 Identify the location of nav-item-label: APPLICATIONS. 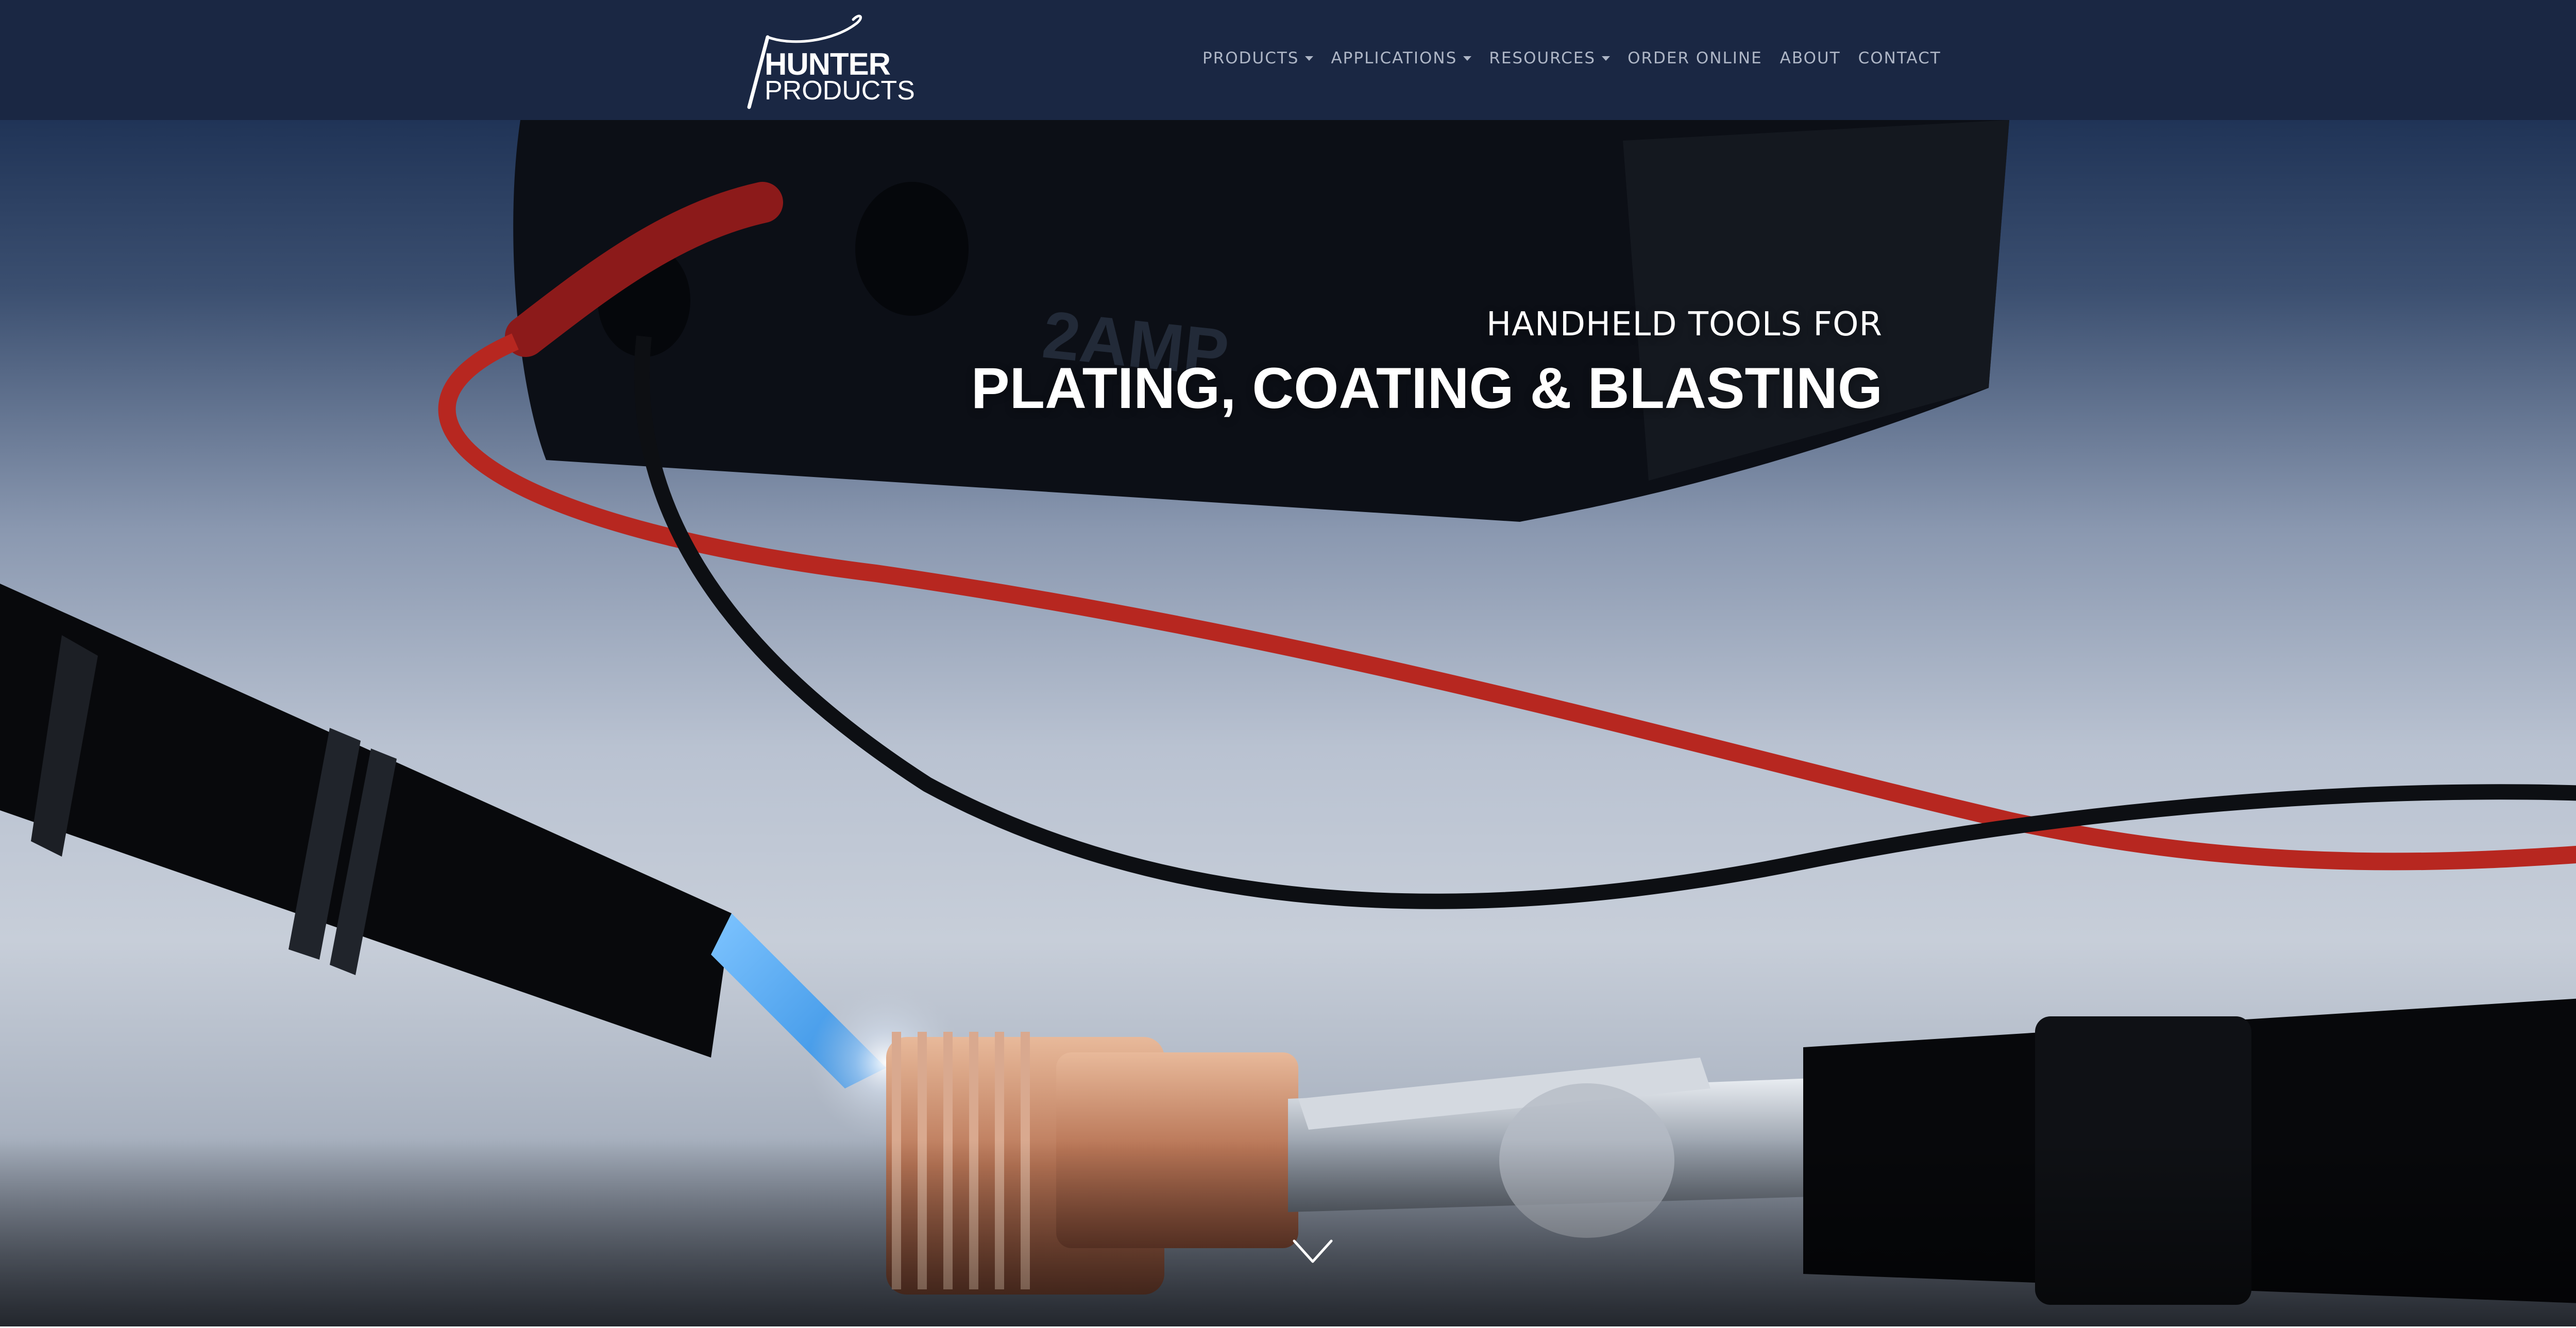
(1394, 58).